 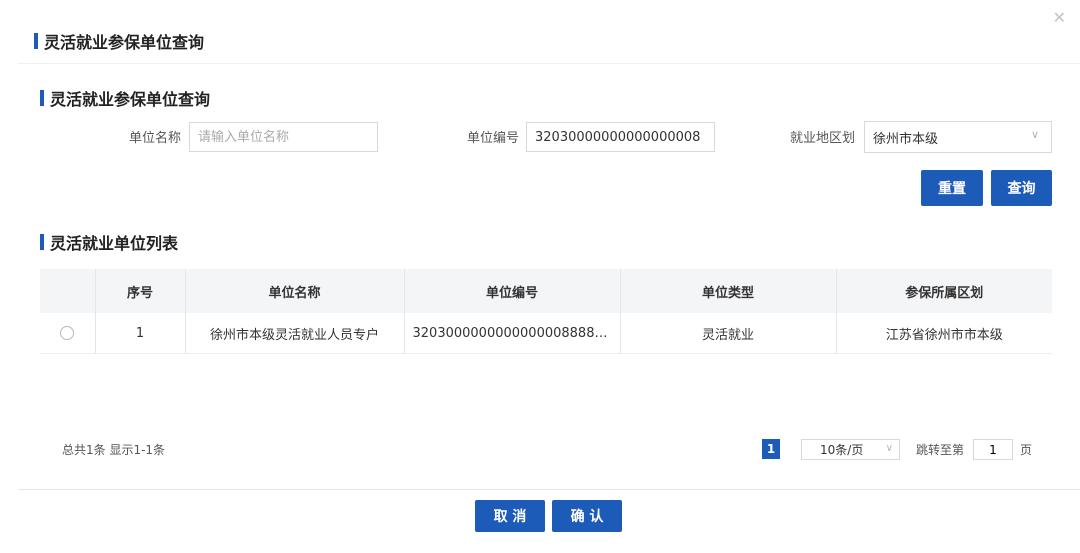 What do you see at coordinates (114, 243) in the screenshot?
I see `list-section-title-text: 灵活就业单位列表` at bounding box center [114, 243].